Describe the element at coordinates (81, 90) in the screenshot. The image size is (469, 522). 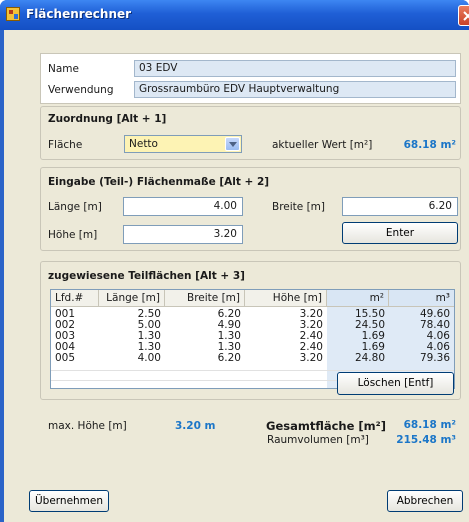
I see `use-label: Verwendung` at that location.